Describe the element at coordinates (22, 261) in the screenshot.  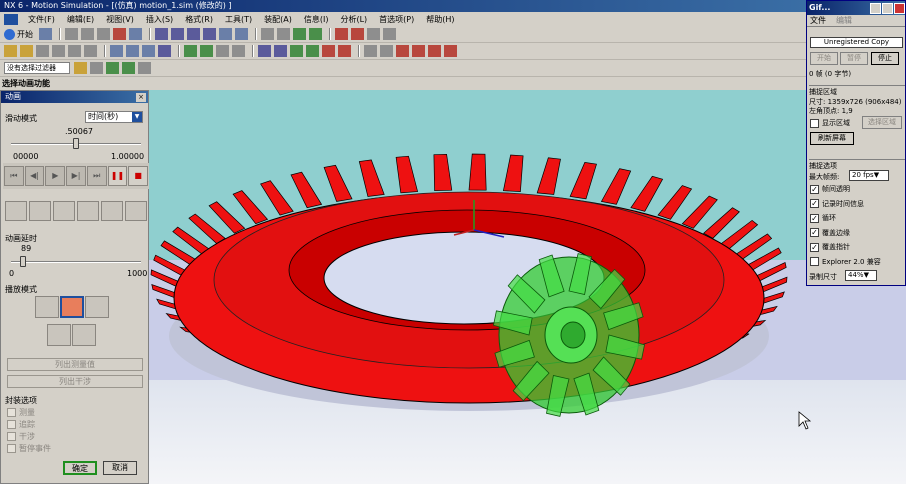
I see `delay-slider-thumb` at that location.